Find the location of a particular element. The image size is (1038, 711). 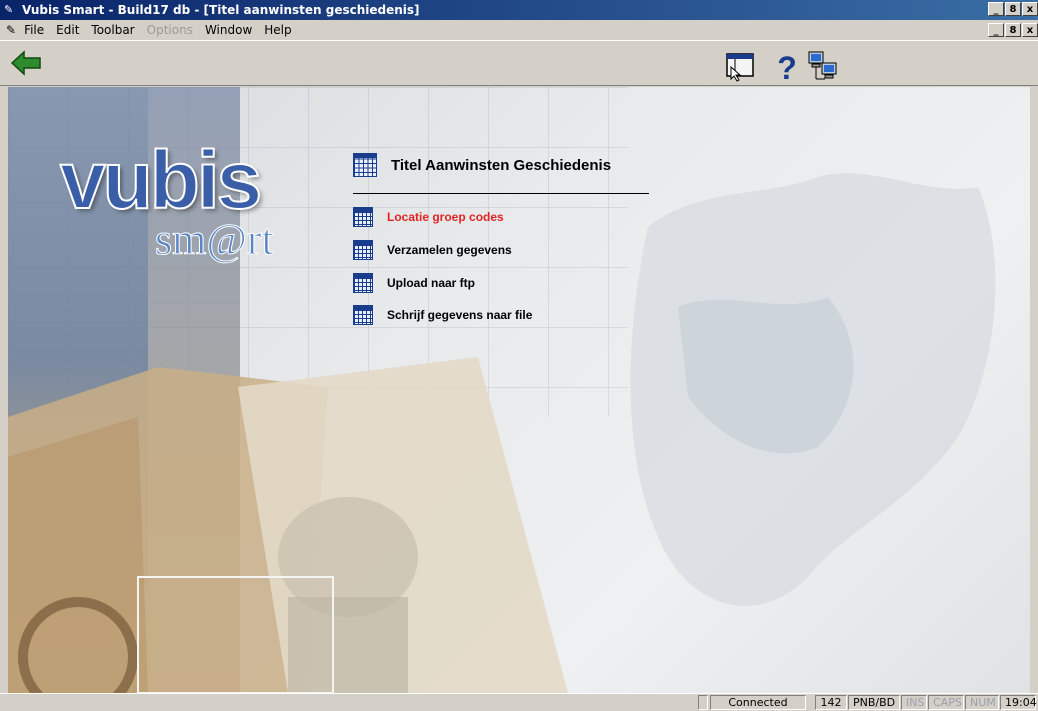

back-arrow-icon is located at coordinates (25, 63).